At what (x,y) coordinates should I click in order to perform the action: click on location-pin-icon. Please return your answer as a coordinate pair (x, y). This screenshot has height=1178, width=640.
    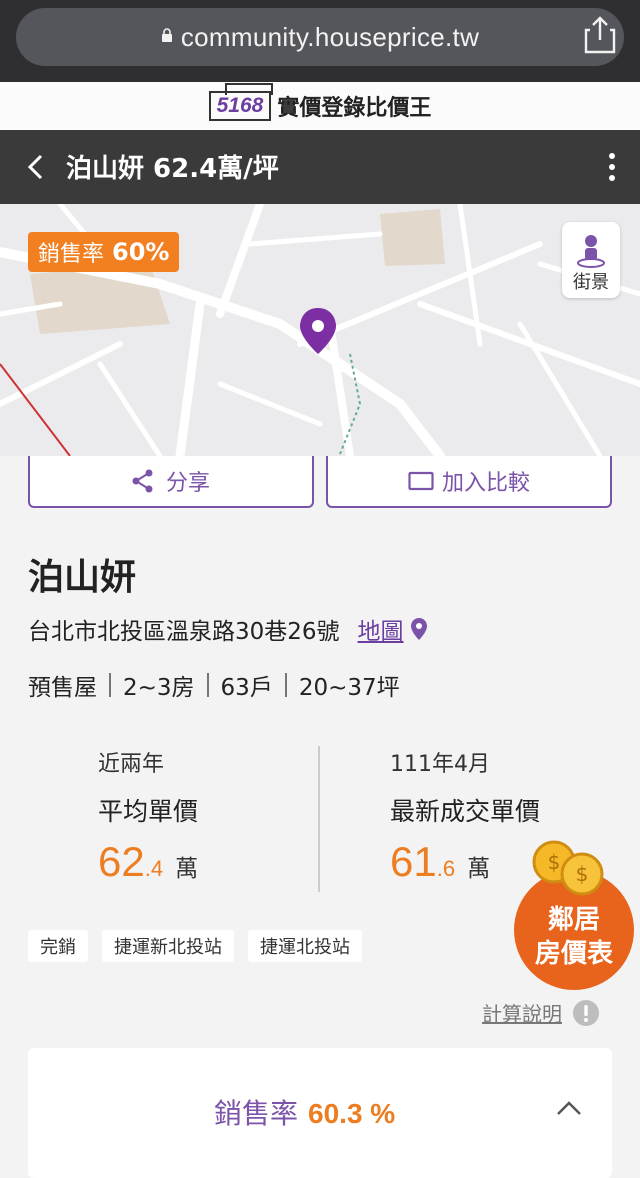
    Looking at the image, I should click on (418, 629).